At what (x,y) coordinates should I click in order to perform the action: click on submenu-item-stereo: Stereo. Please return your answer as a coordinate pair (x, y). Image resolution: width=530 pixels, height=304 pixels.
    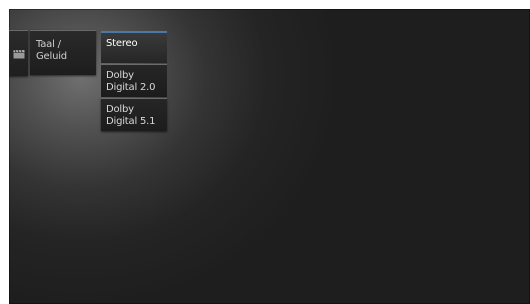
    Looking at the image, I should click on (134, 47).